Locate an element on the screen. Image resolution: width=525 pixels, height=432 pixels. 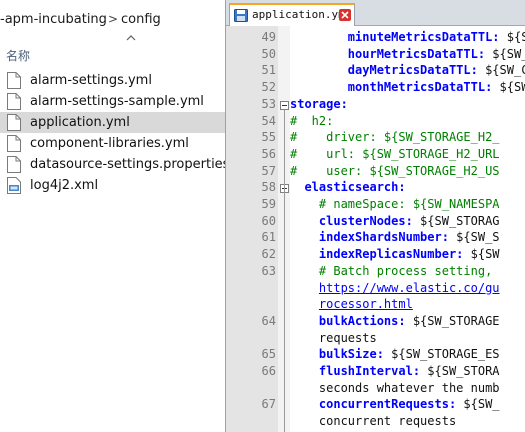
yaml-key: monthMetricsDataTTL: is located at coordinates (420, 87).